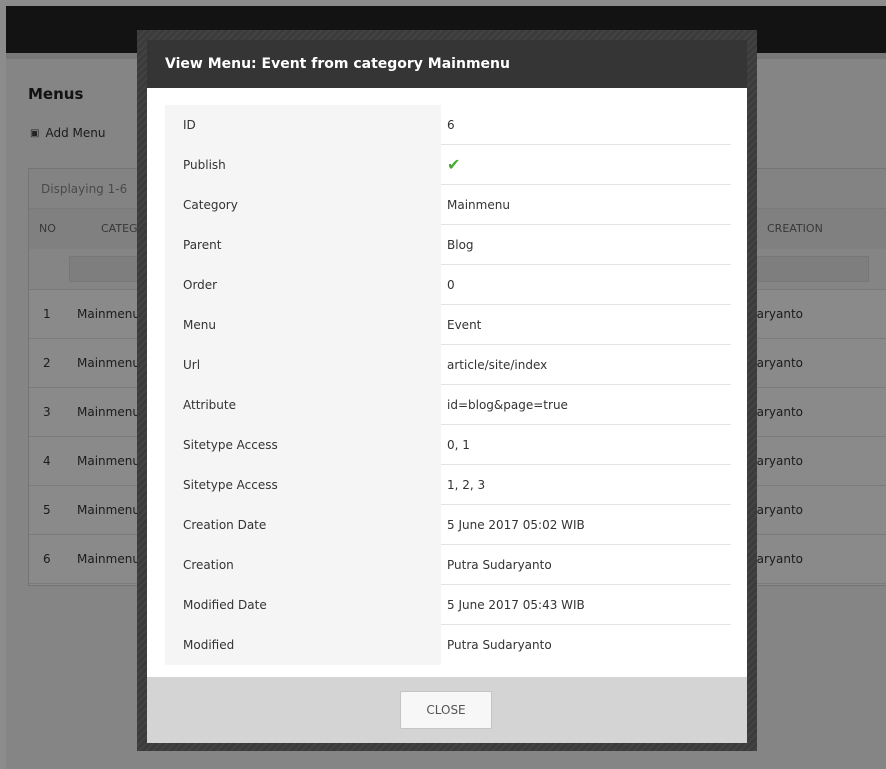 This screenshot has height=769, width=886. I want to click on dialog-footer: CLOSE, so click(447, 710).